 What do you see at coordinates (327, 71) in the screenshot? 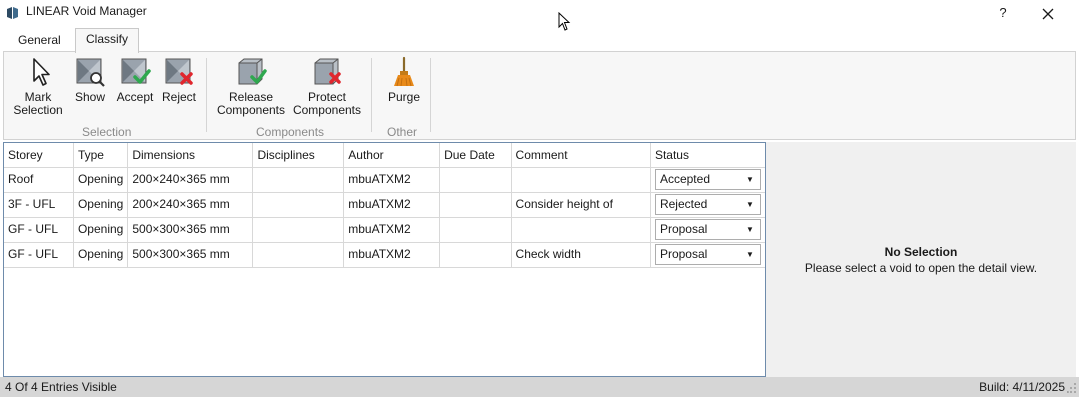
I see `component-protect-icon` at bounding box center [327, 71].